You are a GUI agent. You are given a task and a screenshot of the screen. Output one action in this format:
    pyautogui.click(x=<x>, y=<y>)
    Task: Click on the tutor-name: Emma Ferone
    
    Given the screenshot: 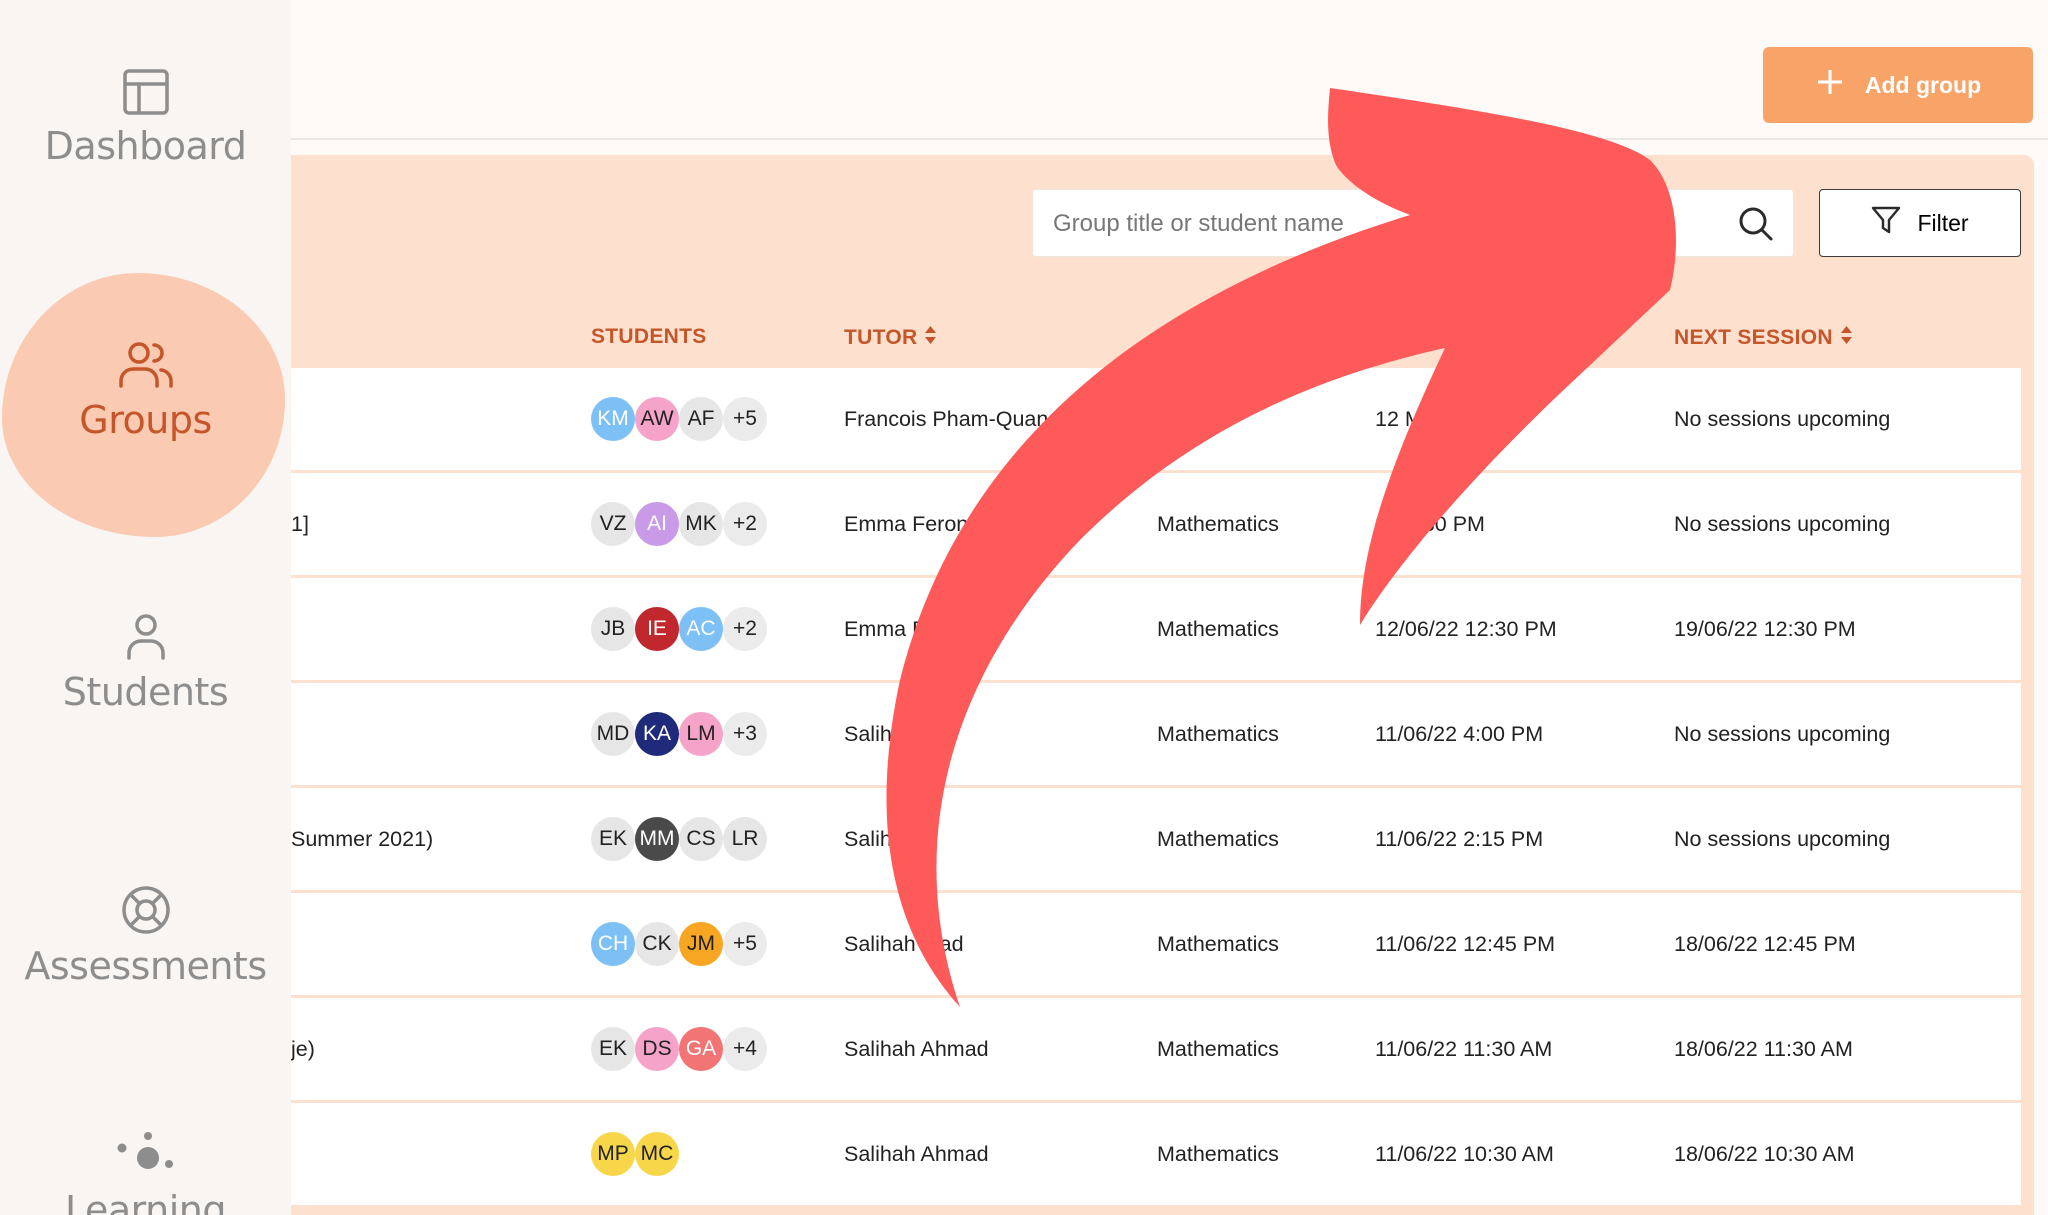 What is the action you would take?
    pyautogui.click(x=912, y=523)
    